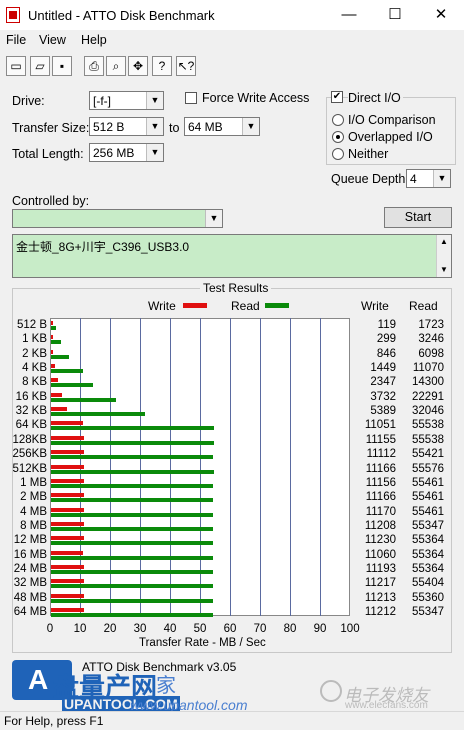 Image resolution: width=464 pixels, height=730 pixels. Describe the element at coordinates (428, 411) in the screenshot. I see `read-value: 32046` at that location.